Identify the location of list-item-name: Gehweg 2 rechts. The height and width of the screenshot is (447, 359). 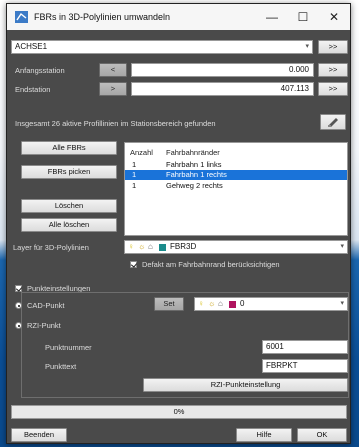
(194, 185).